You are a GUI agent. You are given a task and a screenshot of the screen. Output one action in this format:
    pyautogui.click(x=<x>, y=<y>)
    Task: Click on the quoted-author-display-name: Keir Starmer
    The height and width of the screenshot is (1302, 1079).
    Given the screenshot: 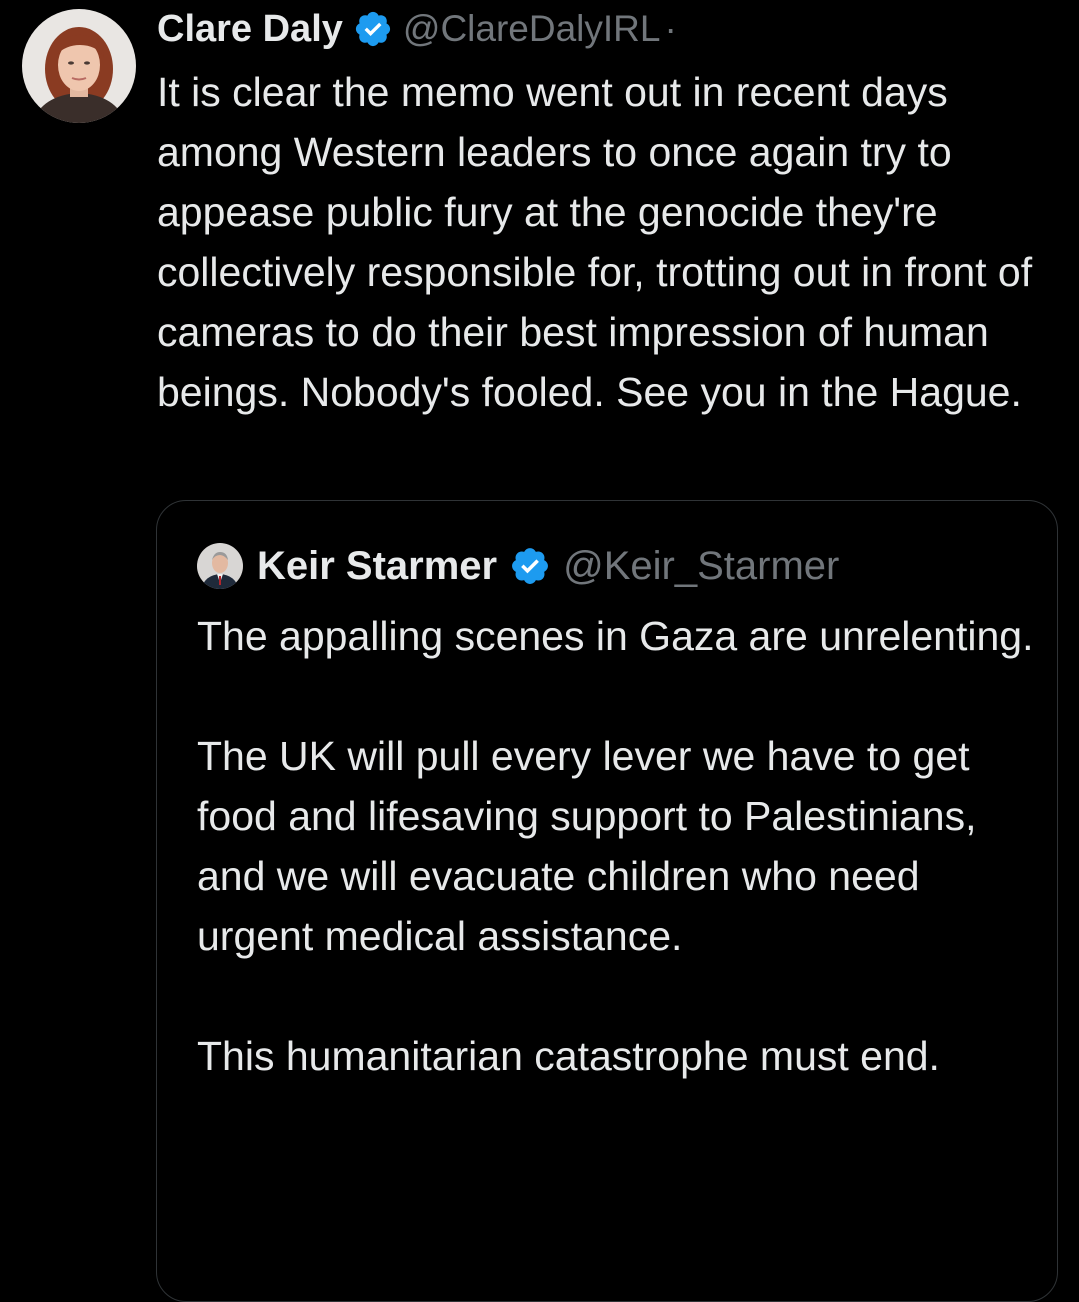 What is the action you would take?
    pyautogui.click(x=377, y=566)
    